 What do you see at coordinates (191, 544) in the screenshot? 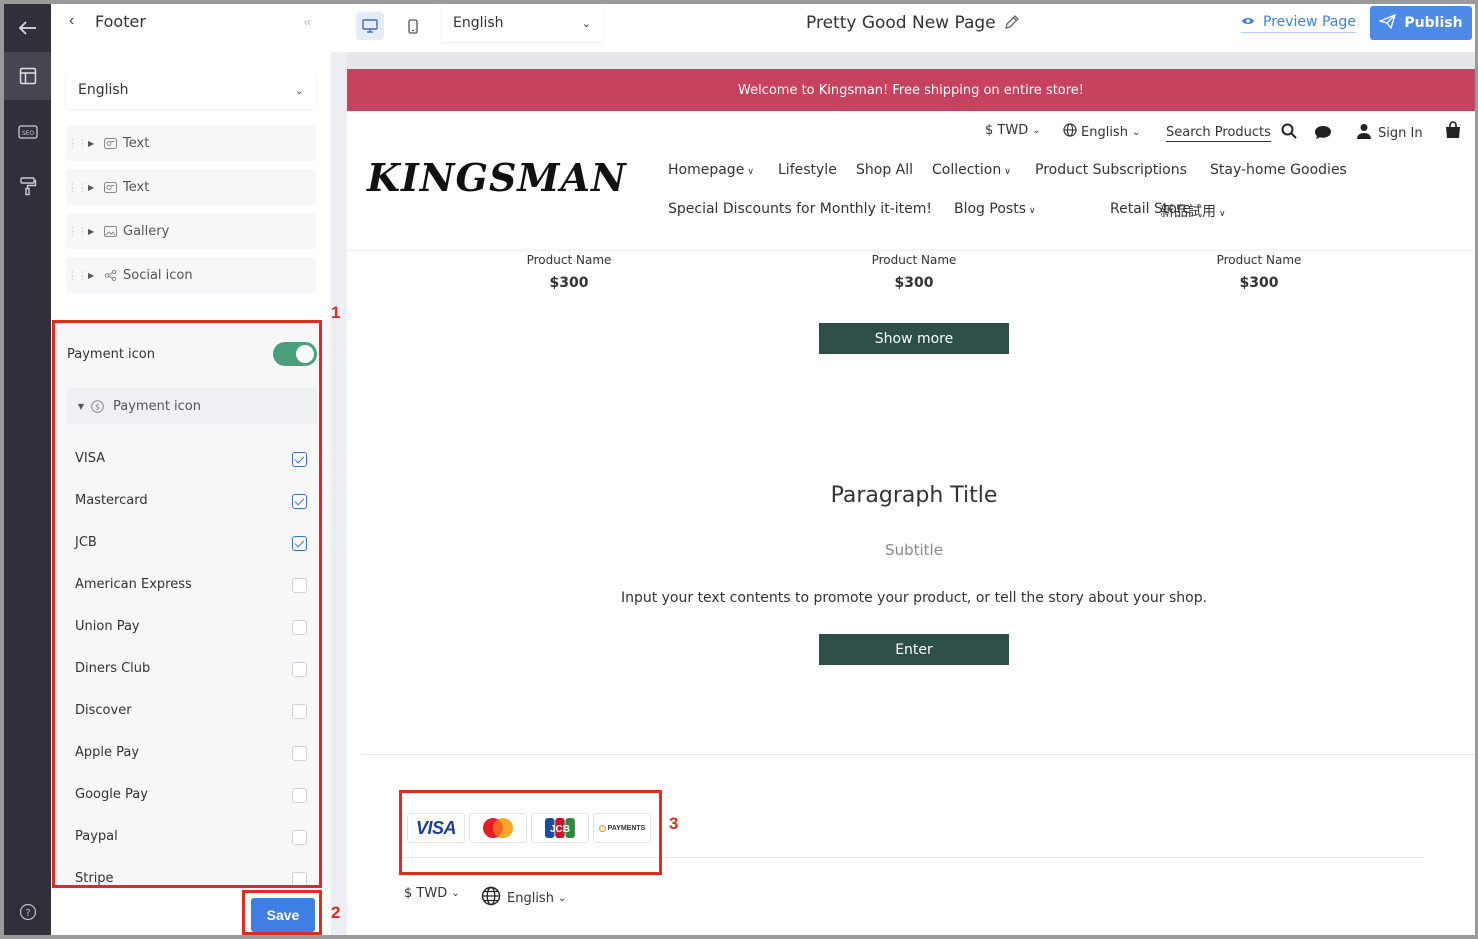
I see `payment-option-row: JCB` at bounding box center [191, 544].